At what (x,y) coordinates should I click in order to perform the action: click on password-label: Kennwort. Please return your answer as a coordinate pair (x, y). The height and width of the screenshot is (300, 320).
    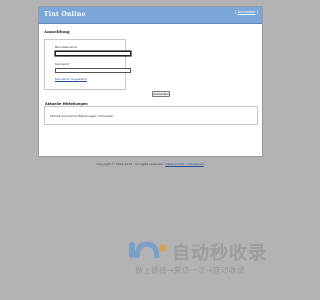
    Looking at the image, I should click on (62, 64).